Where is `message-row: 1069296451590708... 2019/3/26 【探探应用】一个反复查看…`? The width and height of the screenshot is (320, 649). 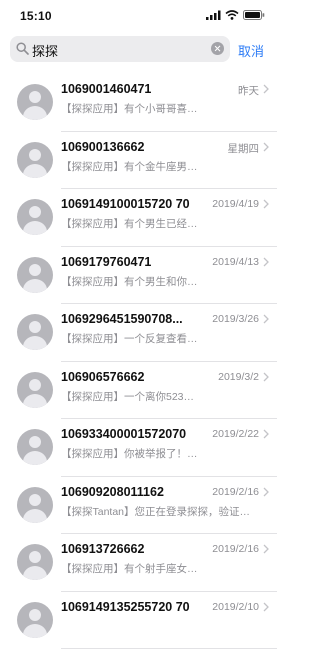
message-row: 1069296451590708... 2019/3/26 【探探应用】一个反复查看… is located at coordinates (138, 333).